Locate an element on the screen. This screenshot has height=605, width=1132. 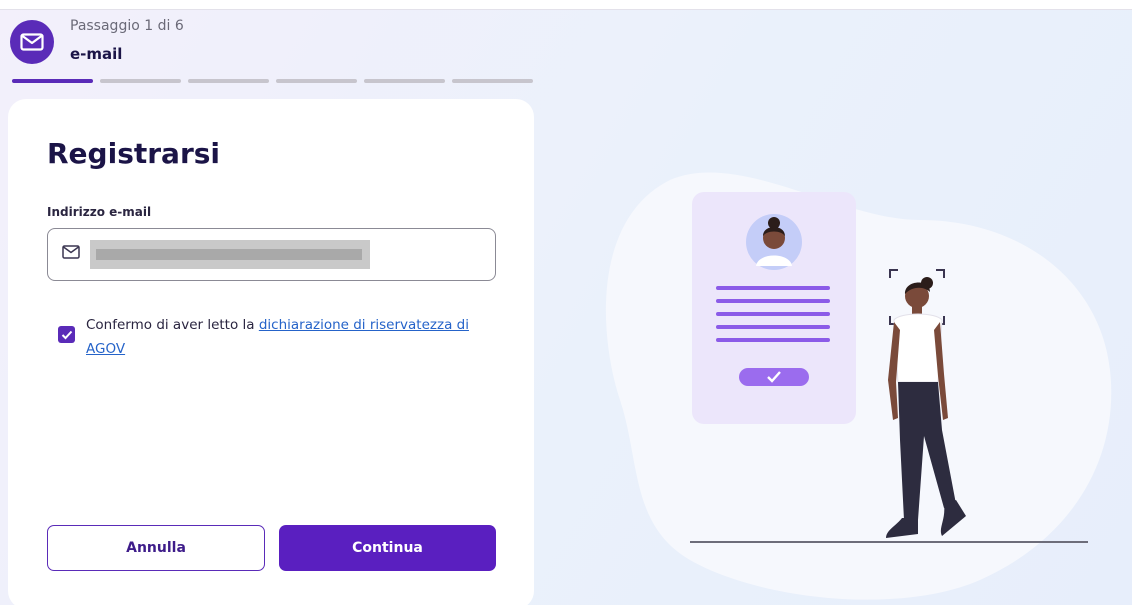
consent-prefix: Confermo di aver letto la is located at coordinates (172, 325).